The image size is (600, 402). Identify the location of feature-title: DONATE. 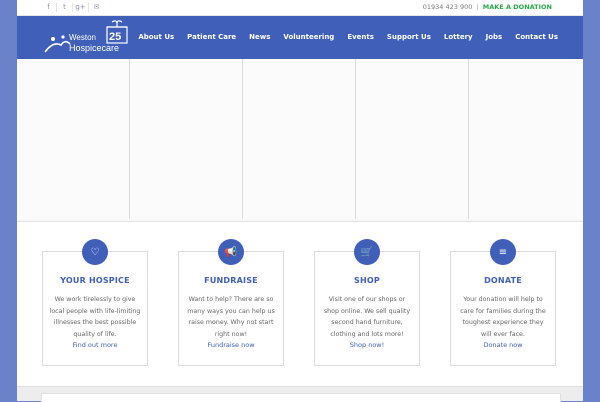
(503, 280).